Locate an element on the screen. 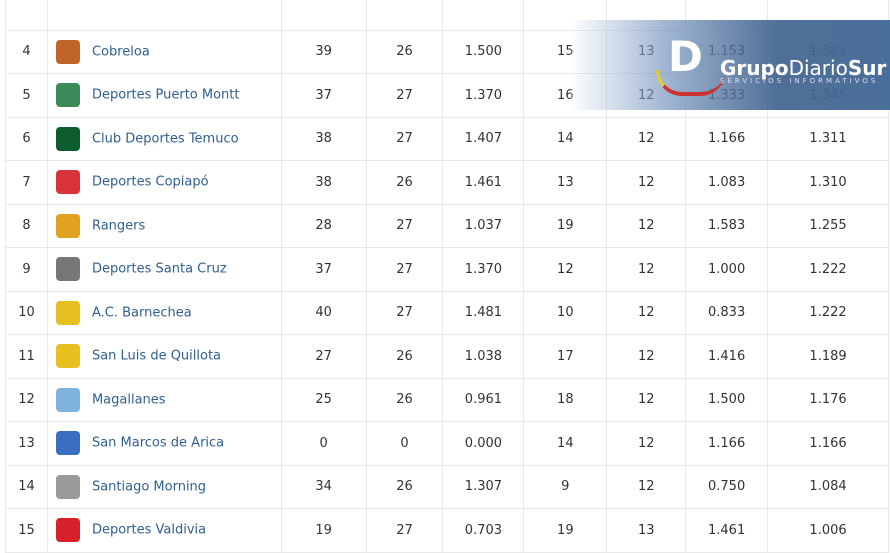 The height and width of the screenshot is (553, 890). team-name: San Luis de Quillota is located at coordinates (156, 356).